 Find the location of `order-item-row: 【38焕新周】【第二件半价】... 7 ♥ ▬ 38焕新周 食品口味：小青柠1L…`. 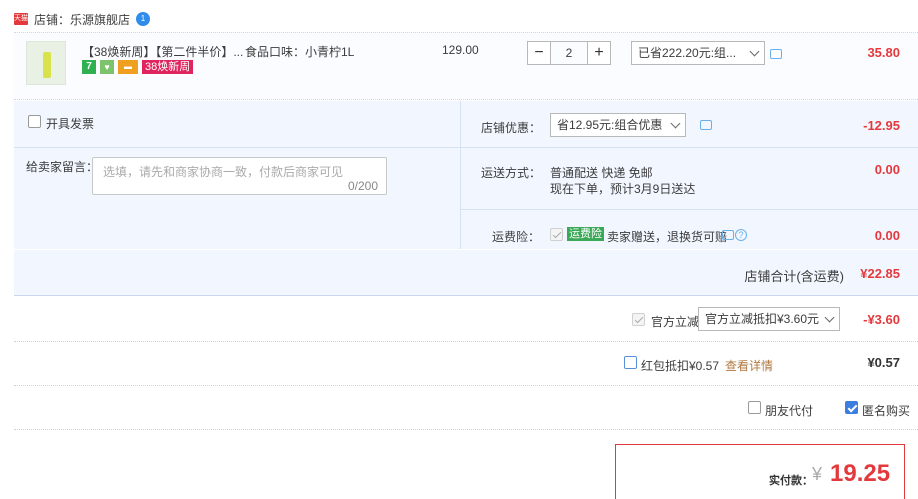

order-item-row: 【38焕新周】【第二件半价】... 7 ♥ ▬ 38焕新周 食品口味：小青柠1L… is located at coordinates (466, 66).